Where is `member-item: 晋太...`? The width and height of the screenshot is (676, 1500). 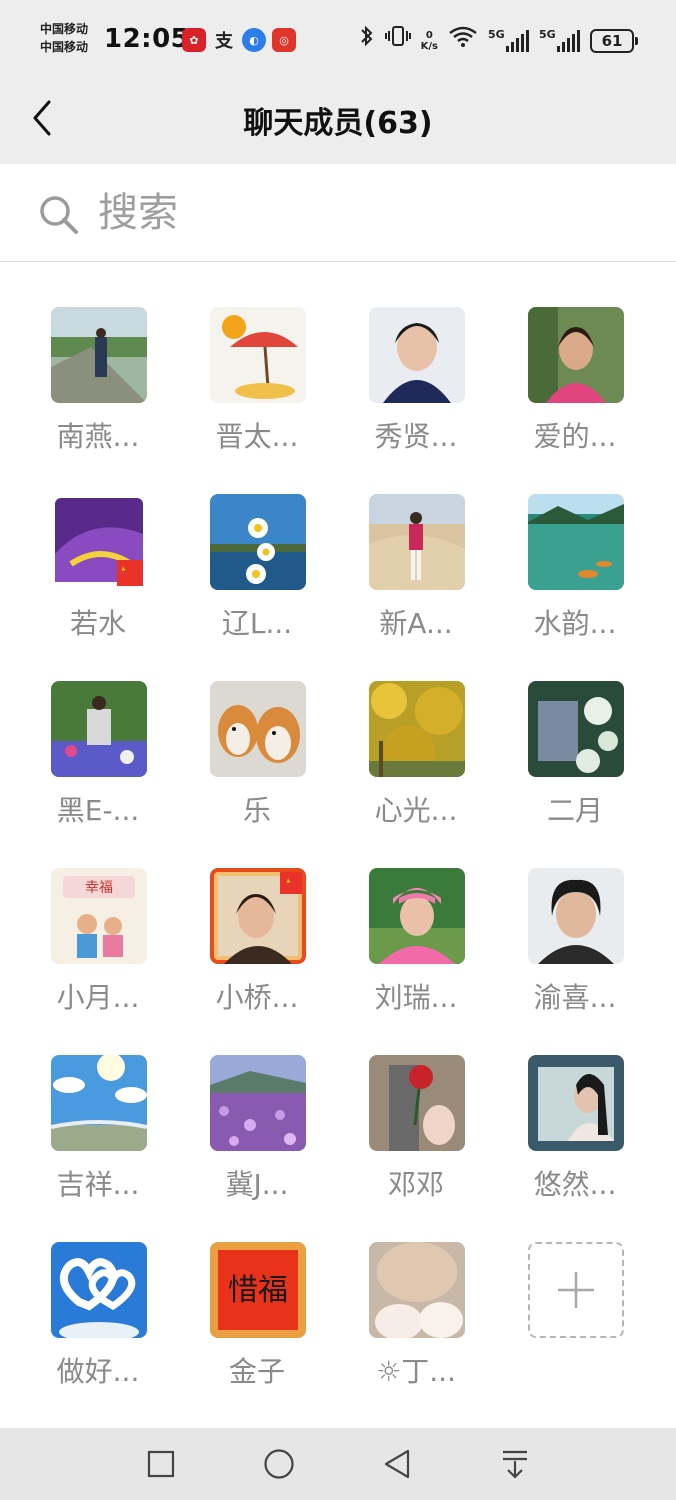 member-item: 晋太... is located at coordinates (257, 392).